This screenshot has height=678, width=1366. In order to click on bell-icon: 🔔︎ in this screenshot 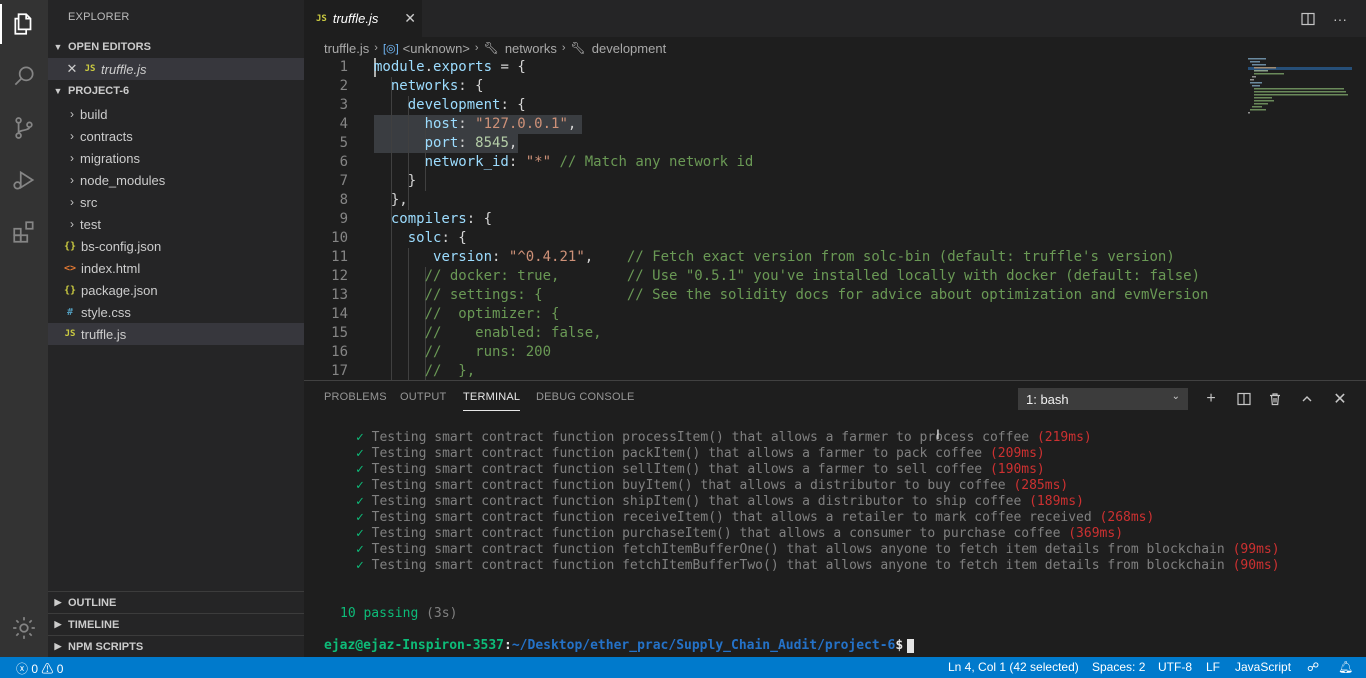, I will do `click(1345, 667)`.